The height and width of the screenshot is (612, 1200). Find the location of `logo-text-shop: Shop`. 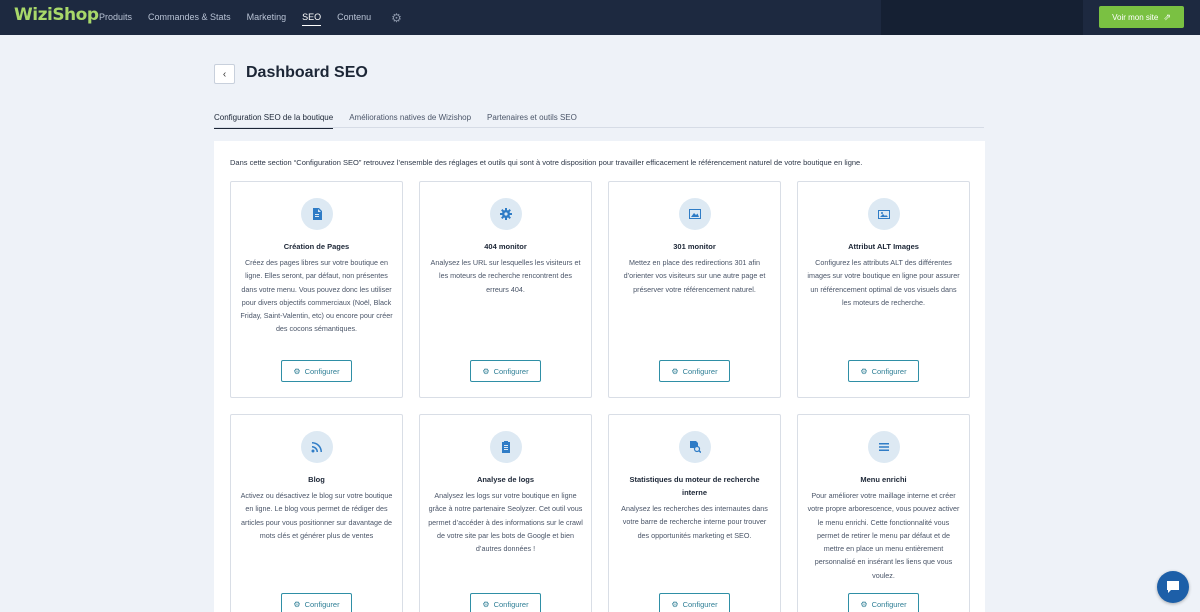

logo-text-shop: Shop is located at coordinates (75, 15).